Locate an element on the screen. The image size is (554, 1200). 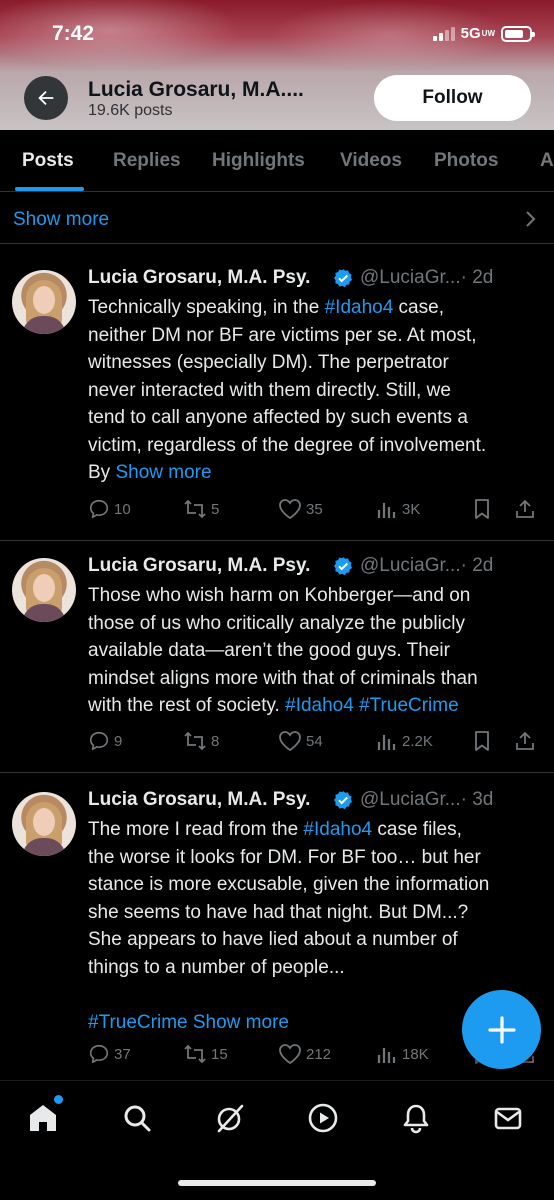
status-icons: 5G UW is located at coordinates (483, 33).